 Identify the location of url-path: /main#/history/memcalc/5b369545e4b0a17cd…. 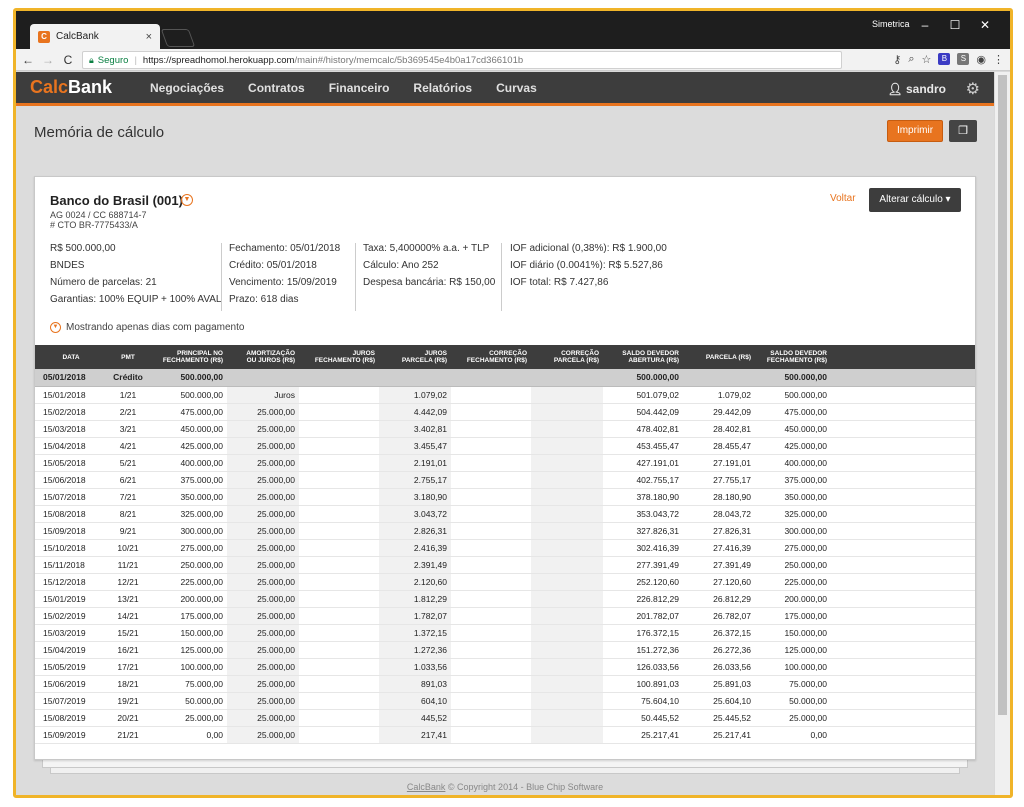
(409, 60).